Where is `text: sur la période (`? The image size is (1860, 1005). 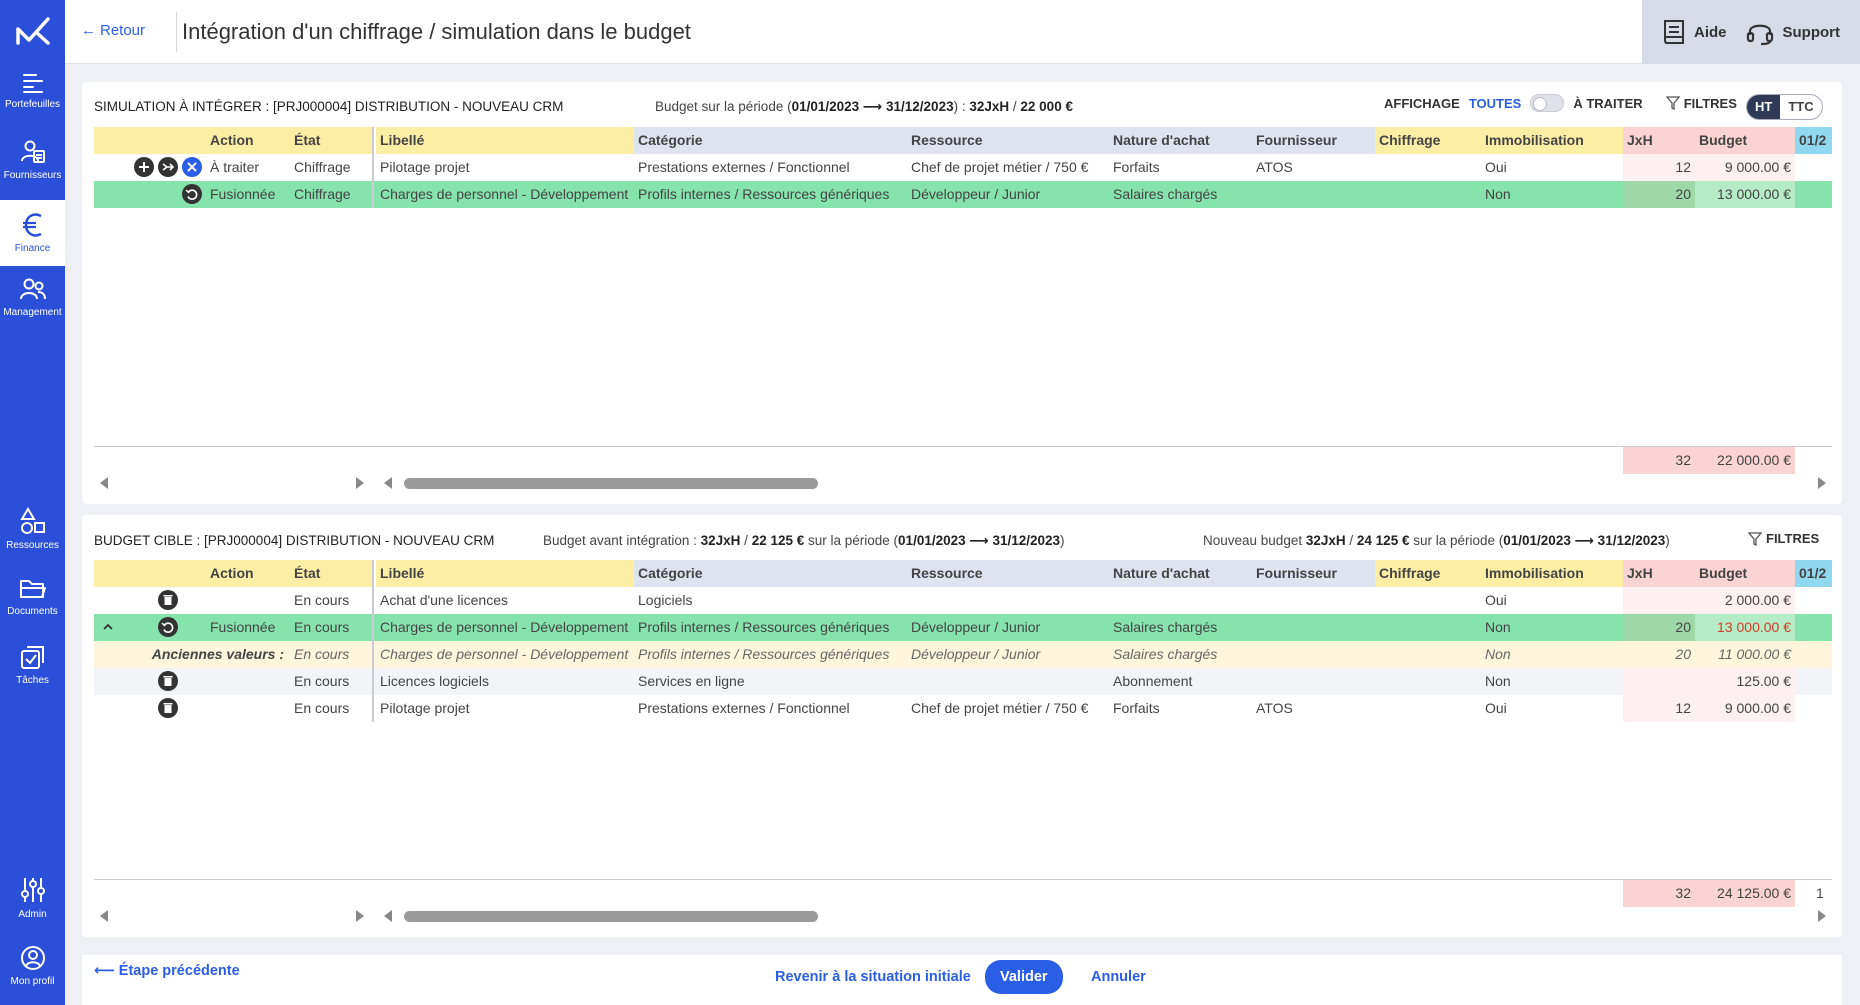
text: sur la période ( is located at coordinates (1456, 540).